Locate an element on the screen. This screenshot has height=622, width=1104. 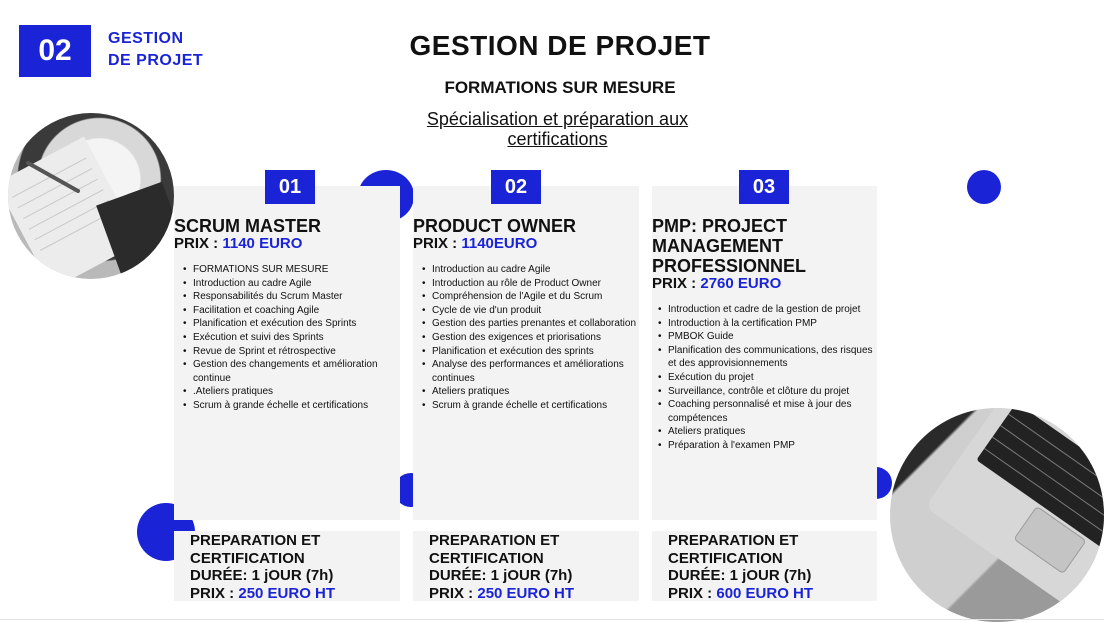
card-number-badge: 01 is located at coordinates (290, 187).